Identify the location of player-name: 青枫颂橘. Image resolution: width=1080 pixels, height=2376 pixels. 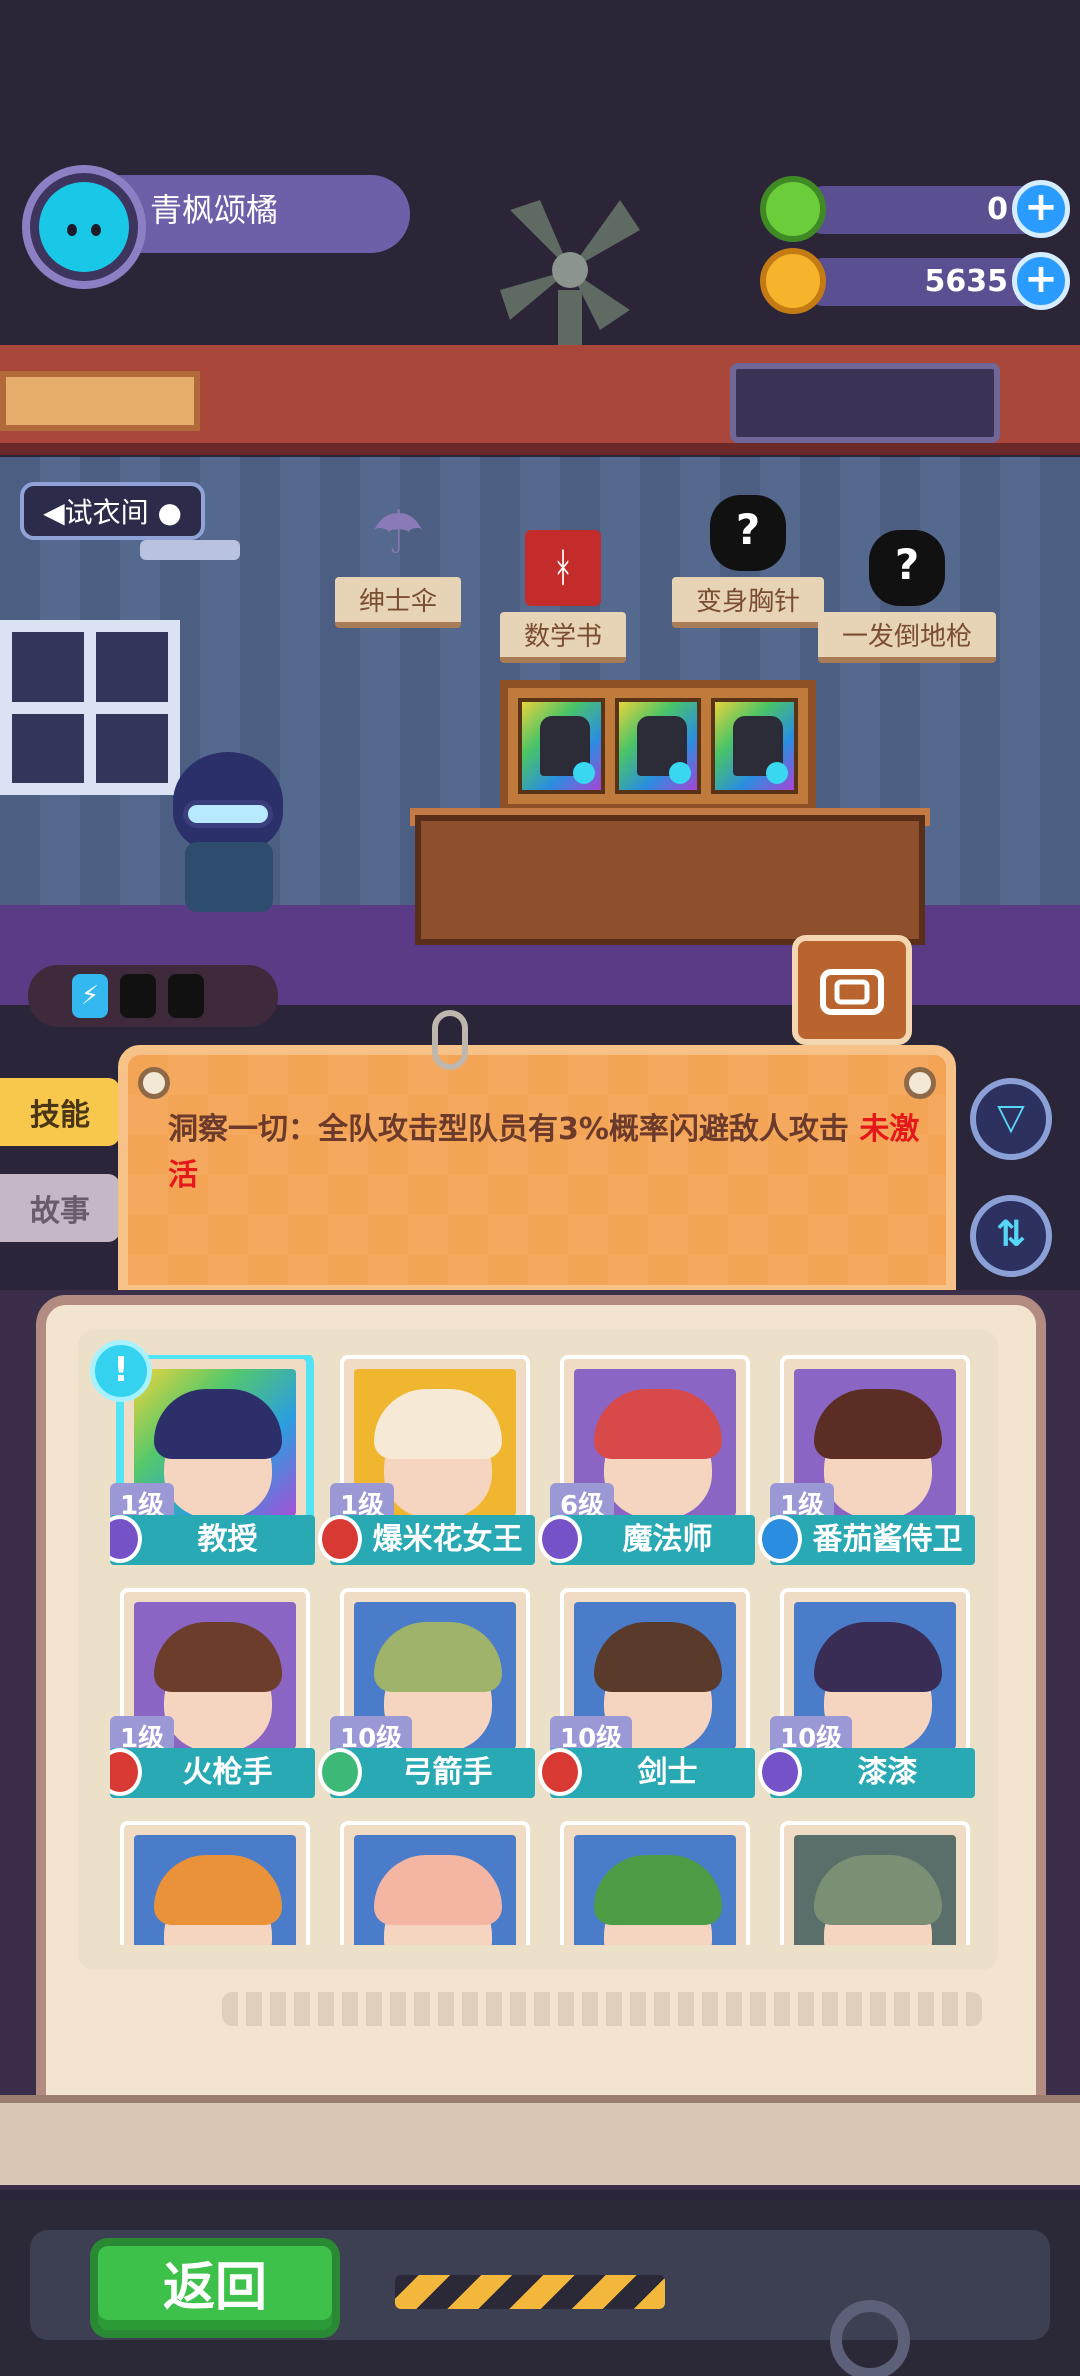
(214, 210).